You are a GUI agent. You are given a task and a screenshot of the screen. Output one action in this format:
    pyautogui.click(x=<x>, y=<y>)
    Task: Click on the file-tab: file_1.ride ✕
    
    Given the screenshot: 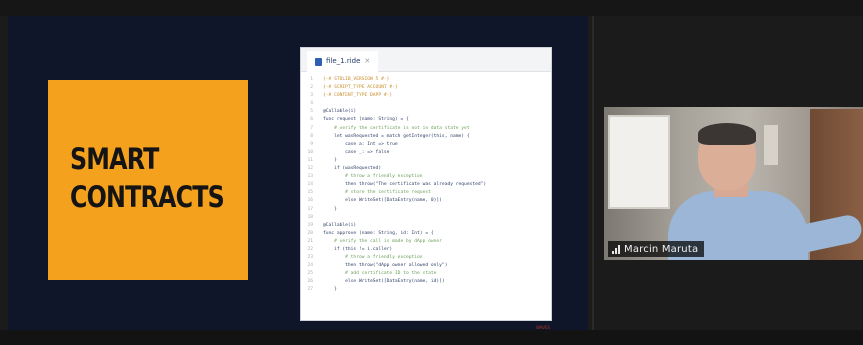 What is the action you would take?
    pyautogui.click(x=343, y=61)
    